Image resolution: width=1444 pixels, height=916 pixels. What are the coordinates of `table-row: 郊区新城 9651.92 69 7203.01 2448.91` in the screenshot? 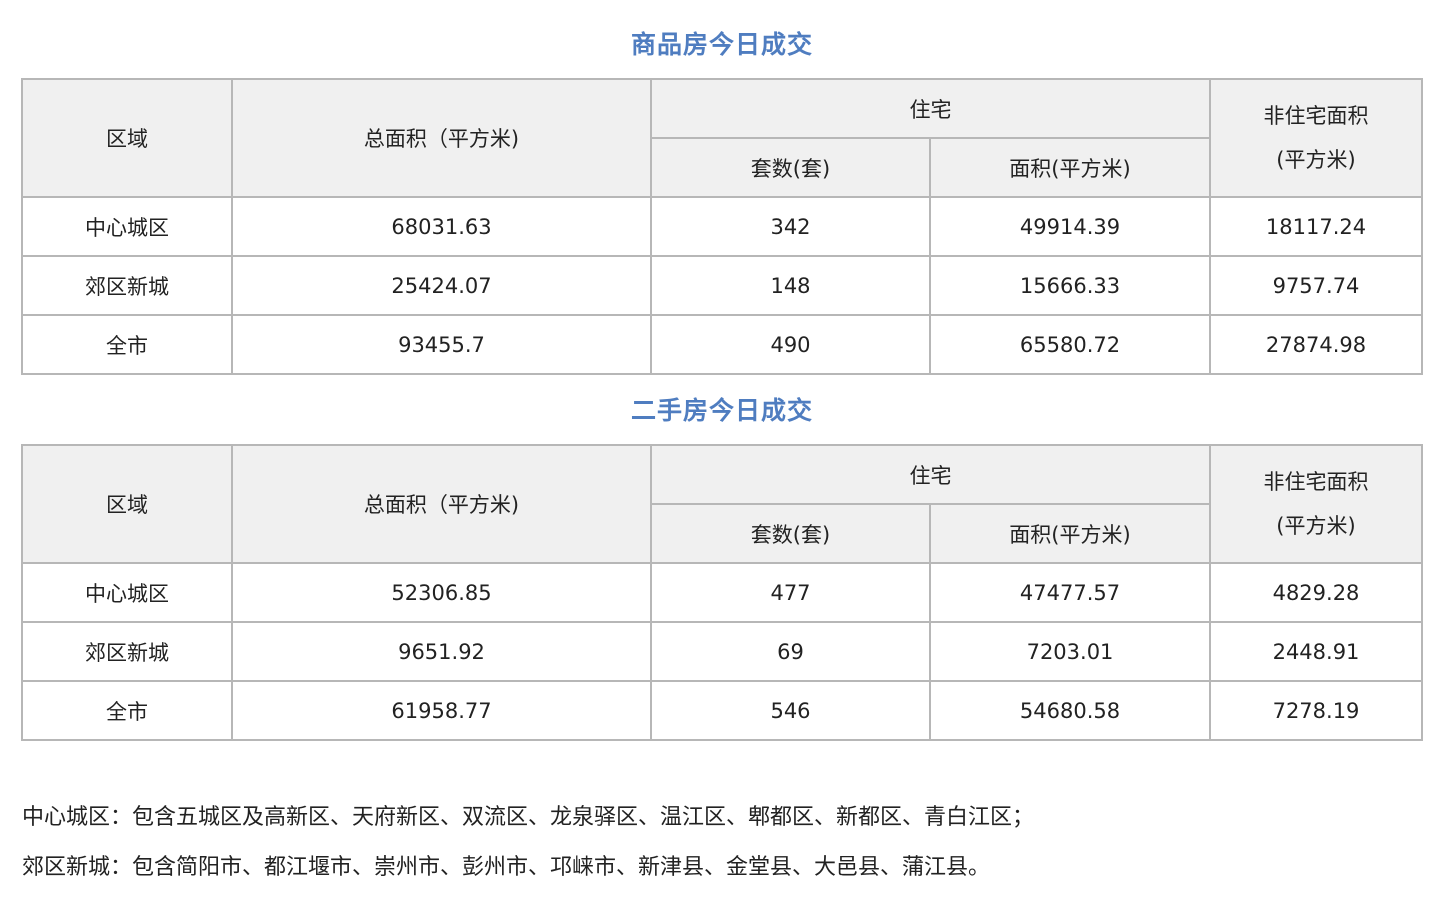 It's located at (722, 651).